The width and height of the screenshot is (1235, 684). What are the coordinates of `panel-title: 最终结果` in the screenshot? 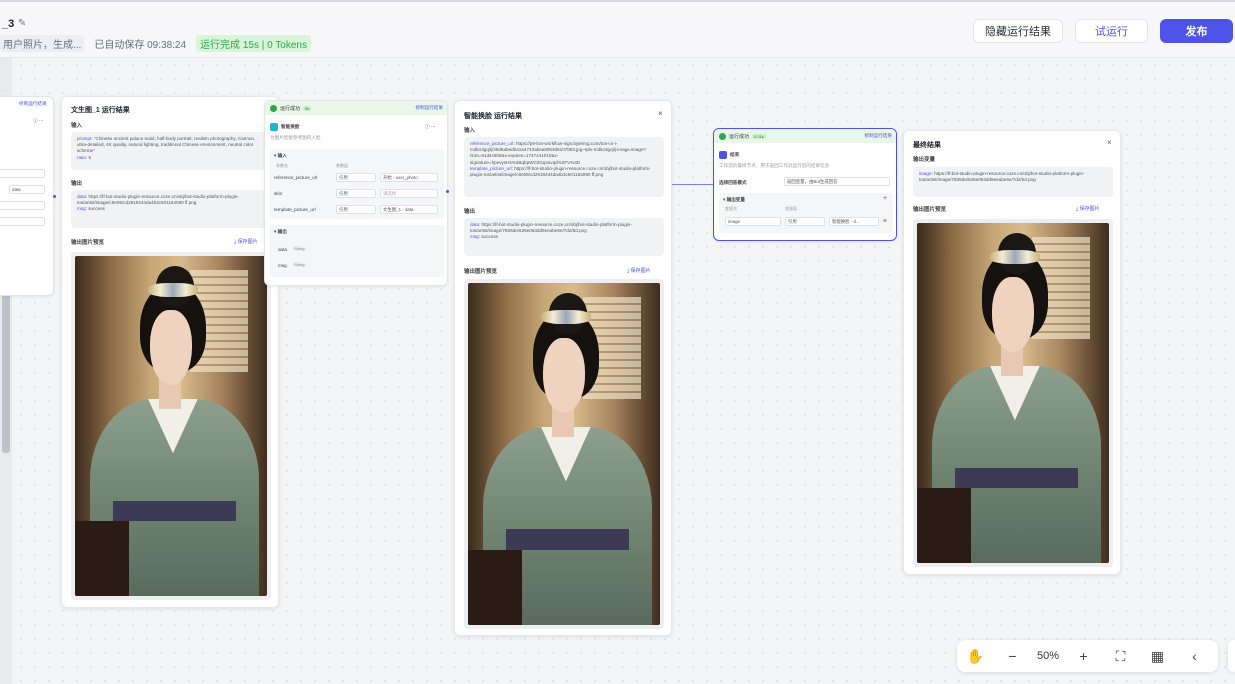 It's located at (927, 145).